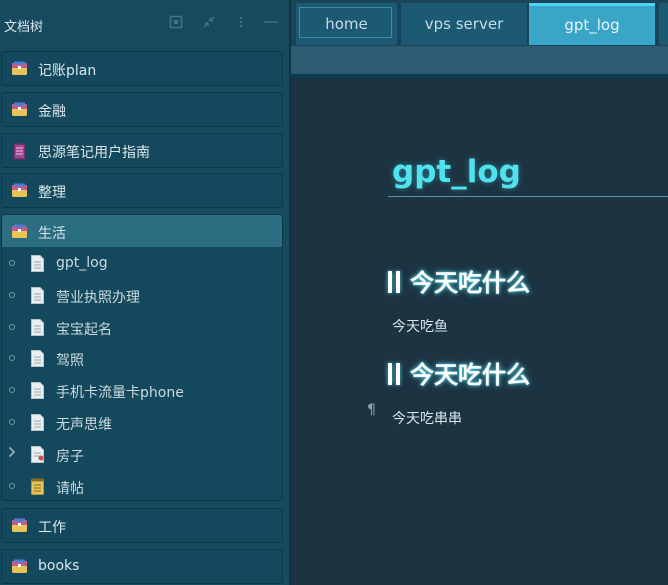  I want to click on chevron-right-icon, so click(12, 454).